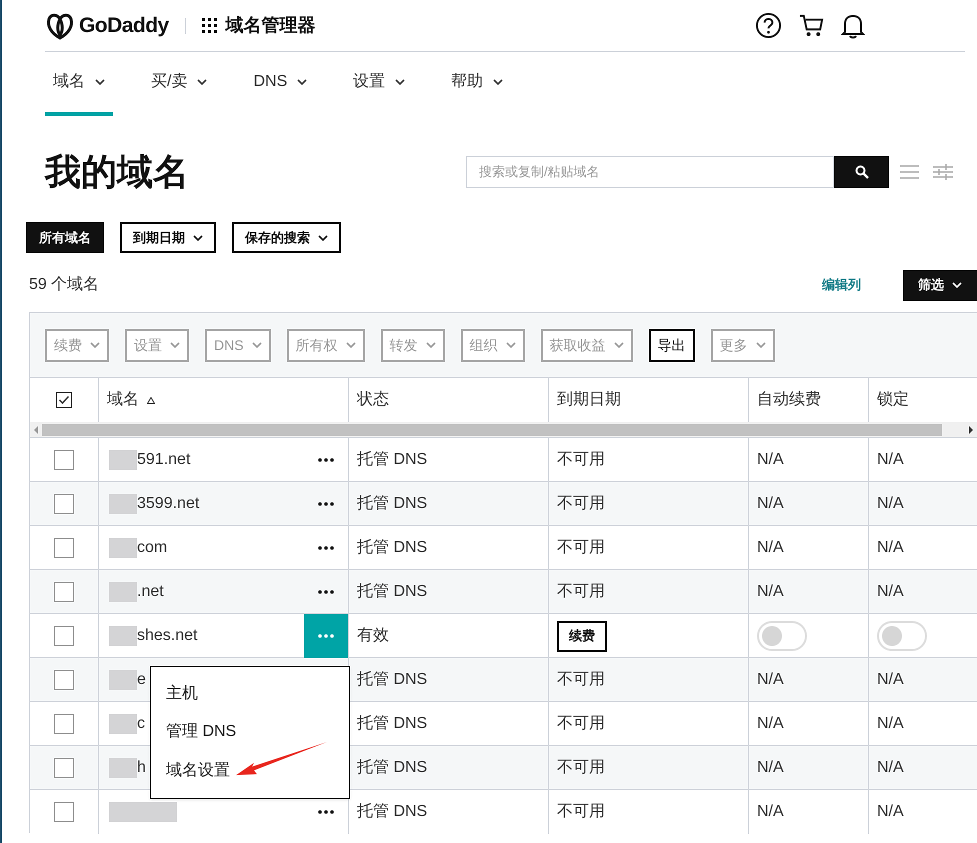 Image resolution: width=977 pixels, height=843 pixels. Describe the element at coordinates (582, 636) in the screenshot. I see `renew-button: 续费` at that location.